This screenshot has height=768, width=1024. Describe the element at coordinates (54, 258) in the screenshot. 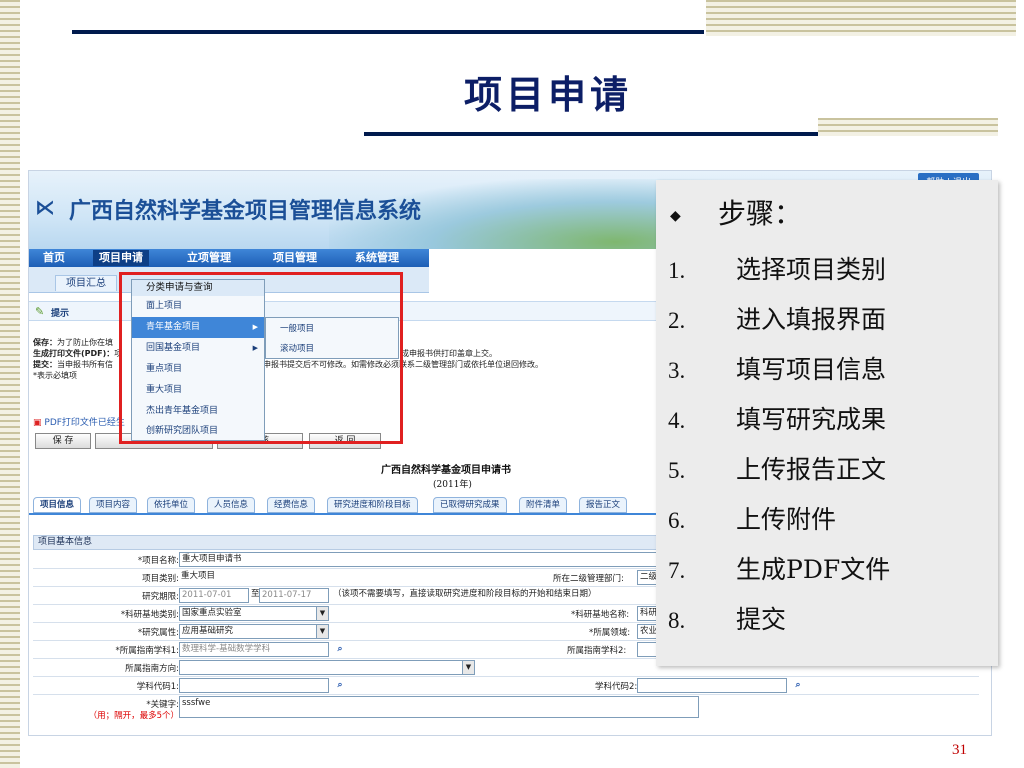

I see `nav-home: 首页` at that location.